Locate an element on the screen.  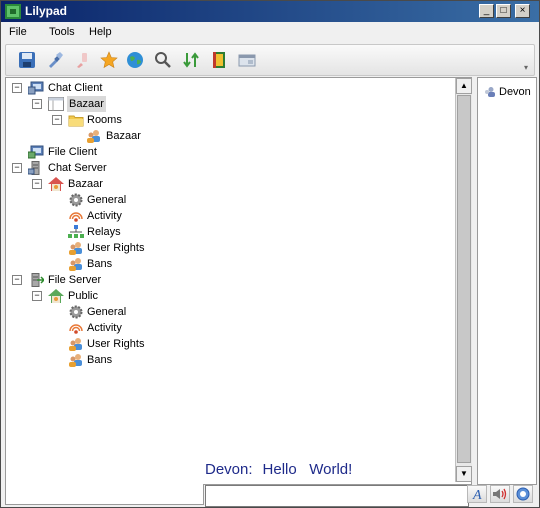
emoticon-button is located at coordinates (523, 494).